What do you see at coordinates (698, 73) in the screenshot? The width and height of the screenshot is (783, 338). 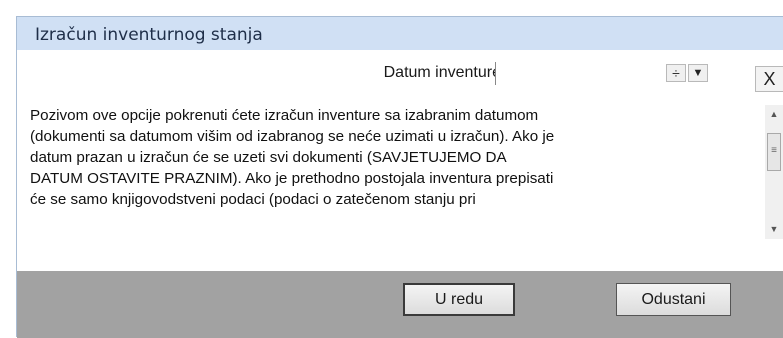 I see `dropdown-arrow-icon: ▼` at bounding box center [698, 73].